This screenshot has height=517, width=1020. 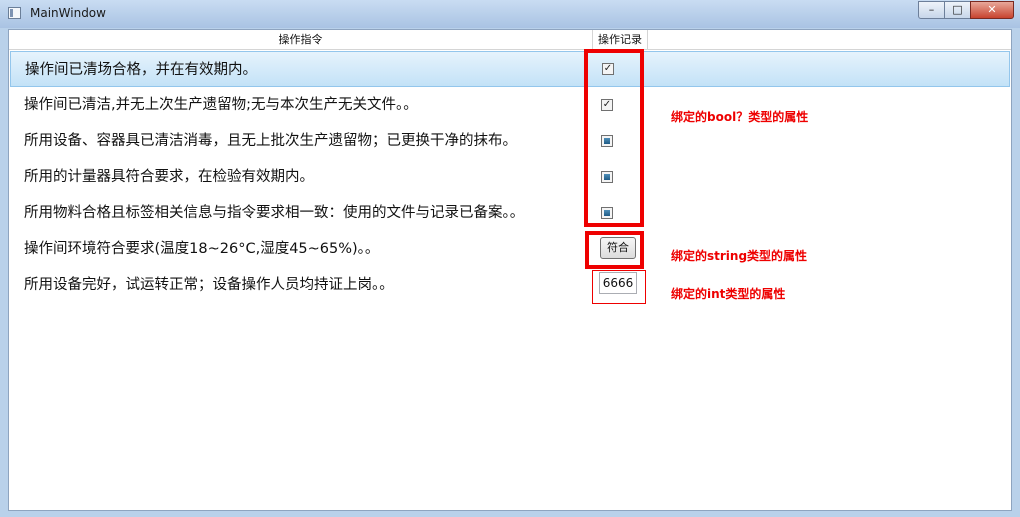 I want to click on table-row: 所用物料合格且标签相关信息与指令要求相一致：使用的文件与记录已备案。。, so click(x=510, y=213).